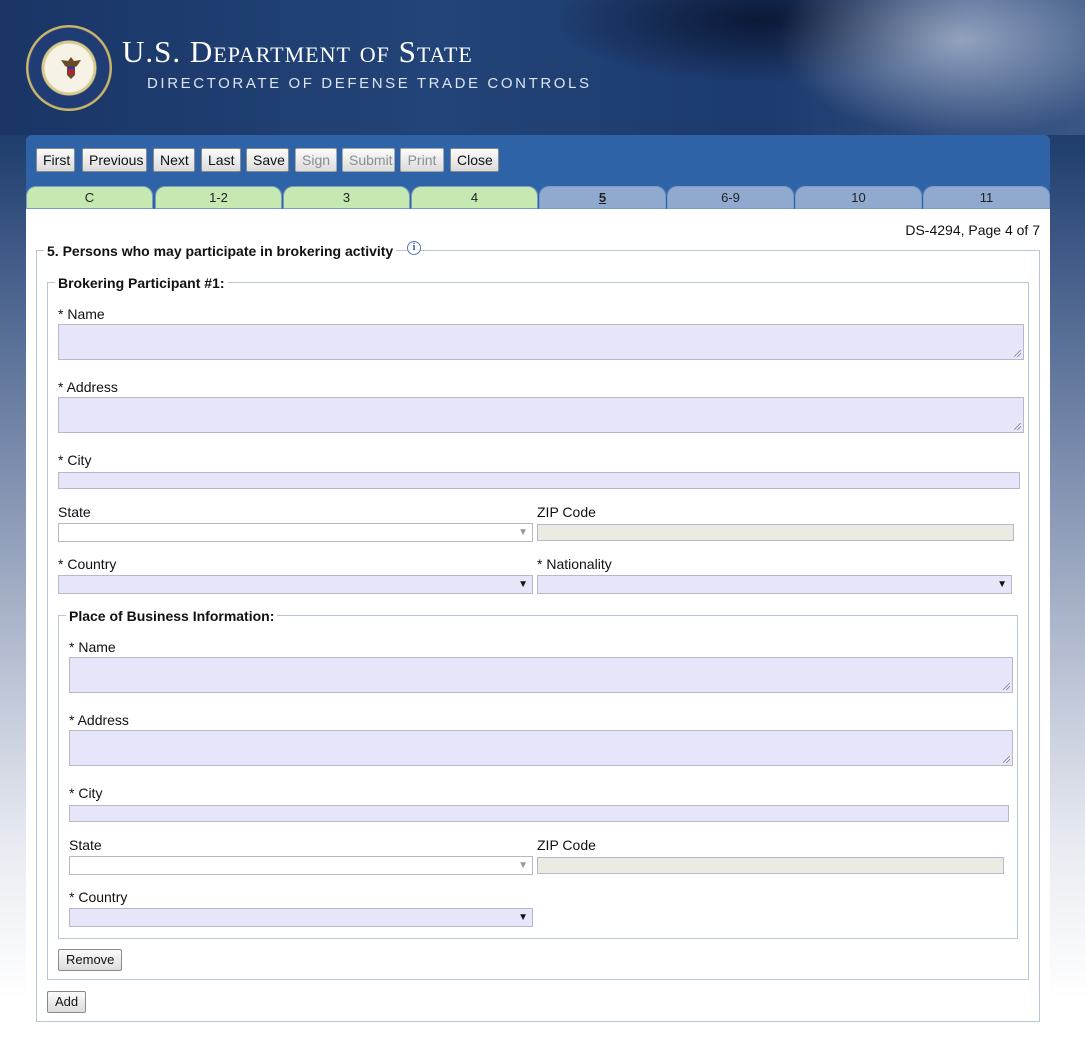  What do you see at coordinates (730, 197) in the screenshot?
I see `tab-6-9: 6-9` at bounding box center [730, 197].